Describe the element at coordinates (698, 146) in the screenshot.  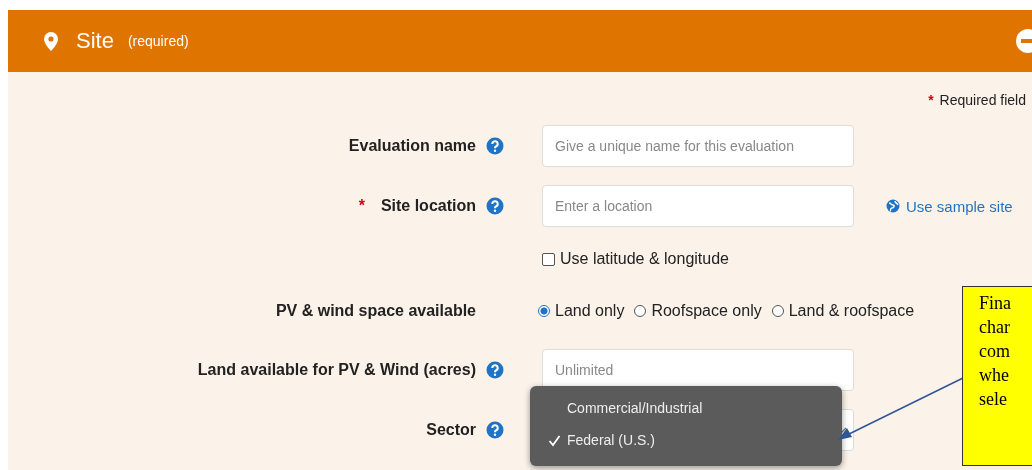
I see `text-field: Give a unique name for this evaluation` at that location.